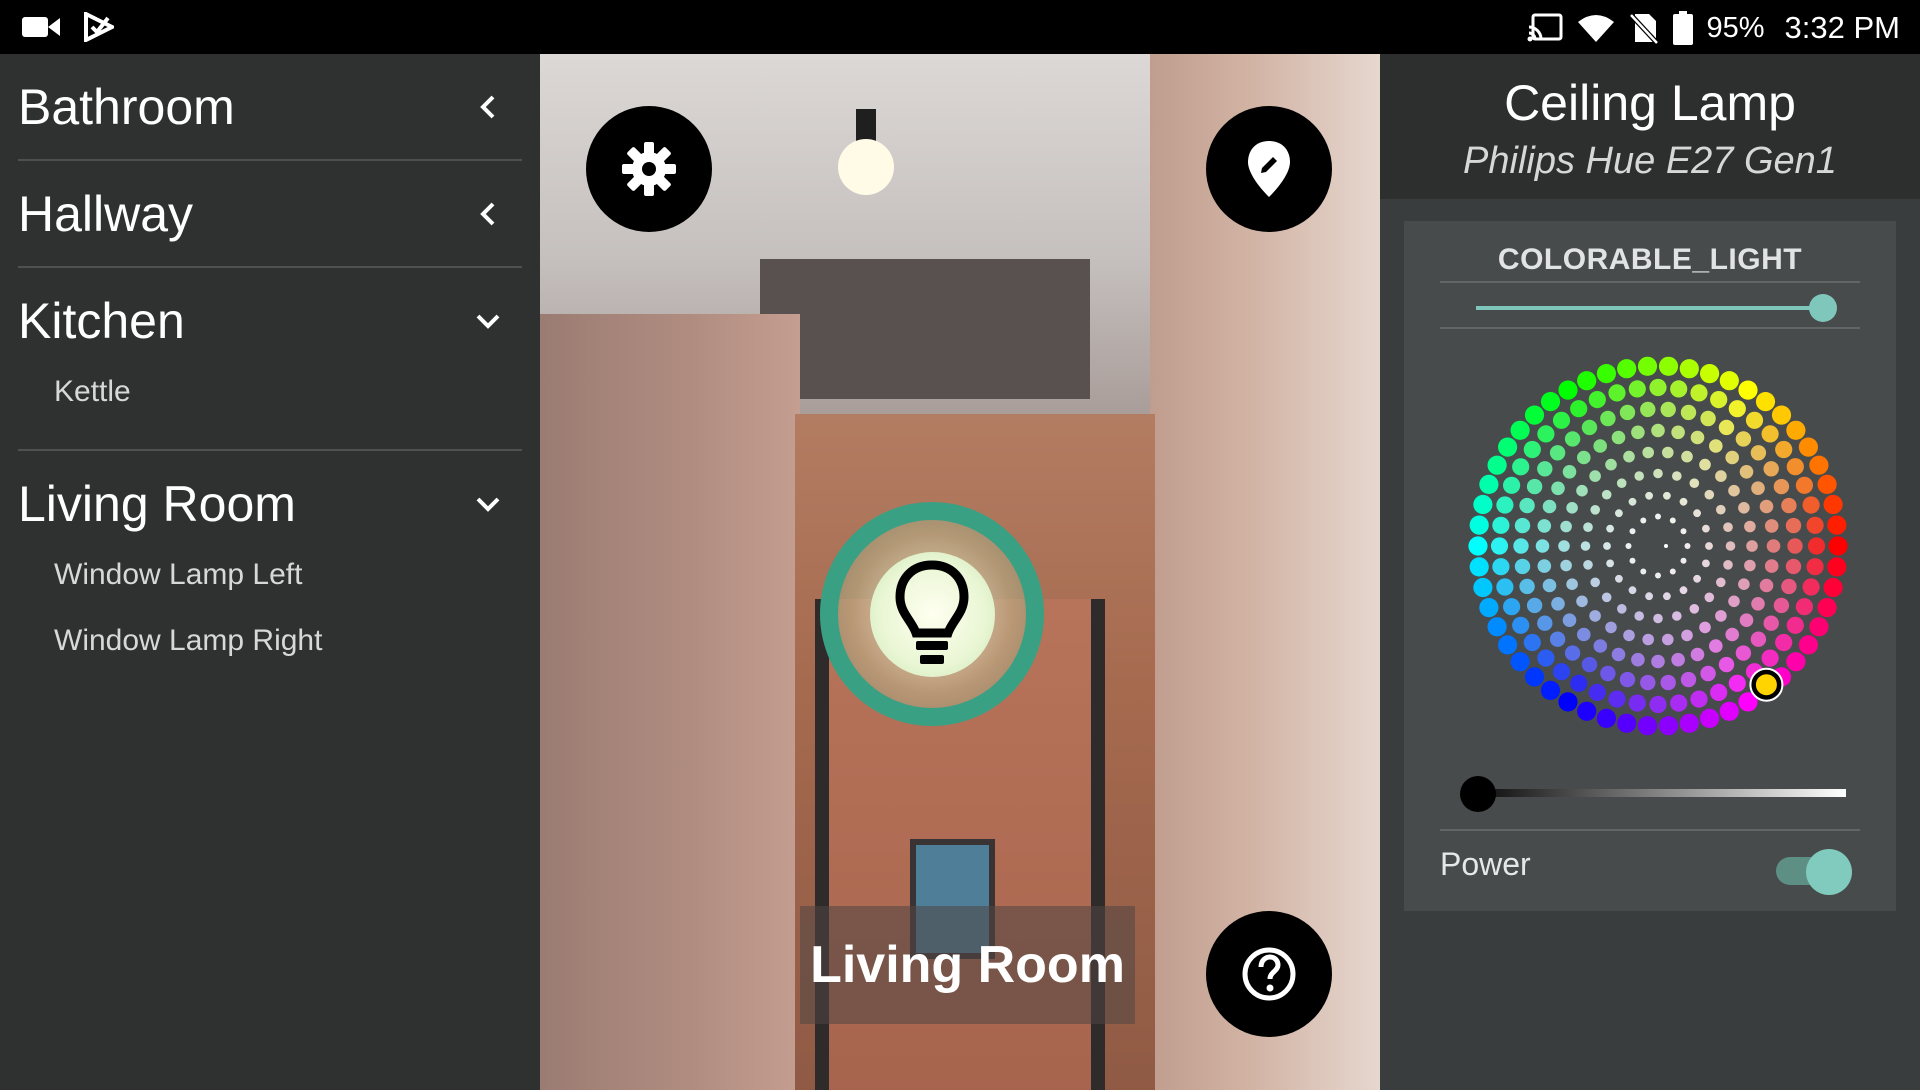 This screenshot has width=1920, height=1090. What do you see at coordinates (1269, 169) in the screenshot?
I see `edit-location-button` at bounding box center [1269, 169].